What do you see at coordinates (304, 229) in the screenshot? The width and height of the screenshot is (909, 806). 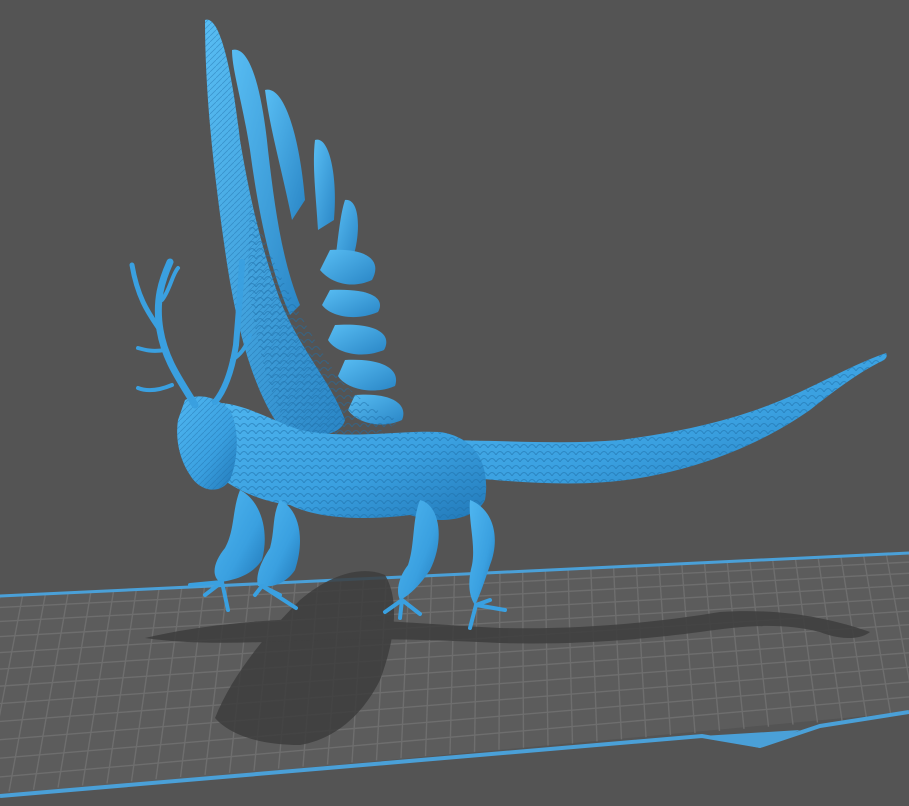 I see `model-wing` at bounding box center [304, 229].